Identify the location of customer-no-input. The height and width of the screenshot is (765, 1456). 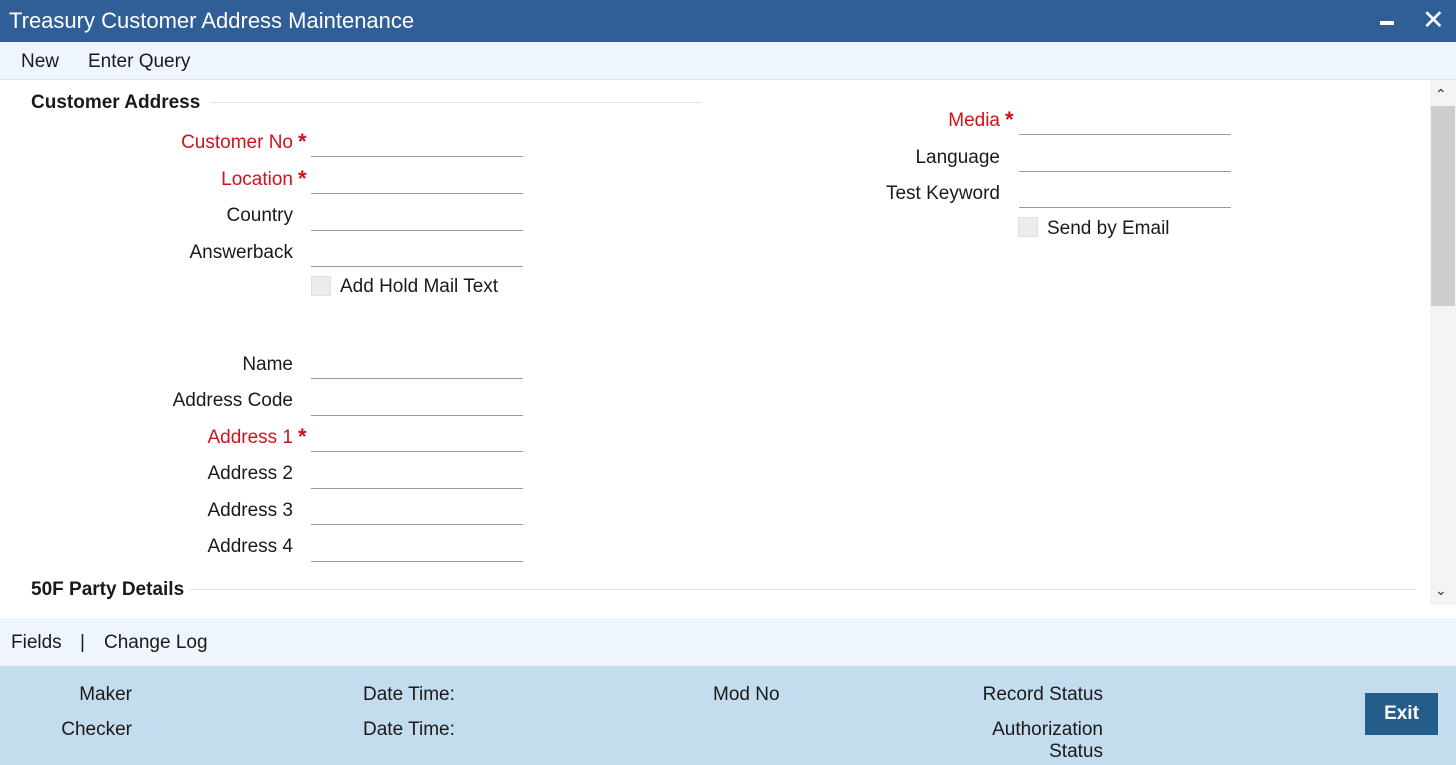
(417, 143).